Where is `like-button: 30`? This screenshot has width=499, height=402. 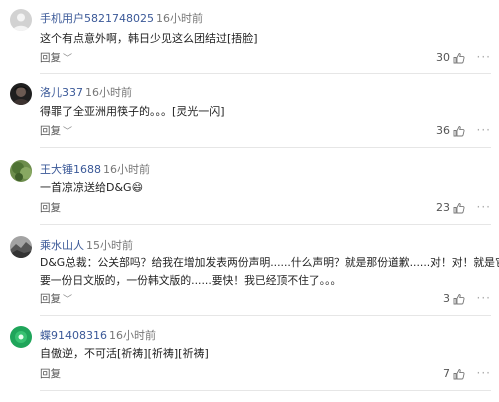
like-button: 30 is located at coordinates (450, 58).